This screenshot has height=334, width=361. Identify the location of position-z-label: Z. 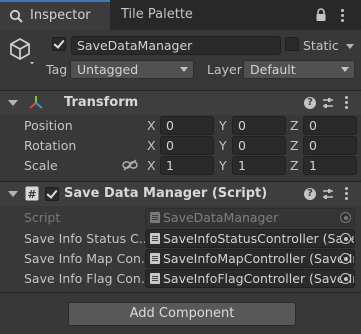
(294, 125).